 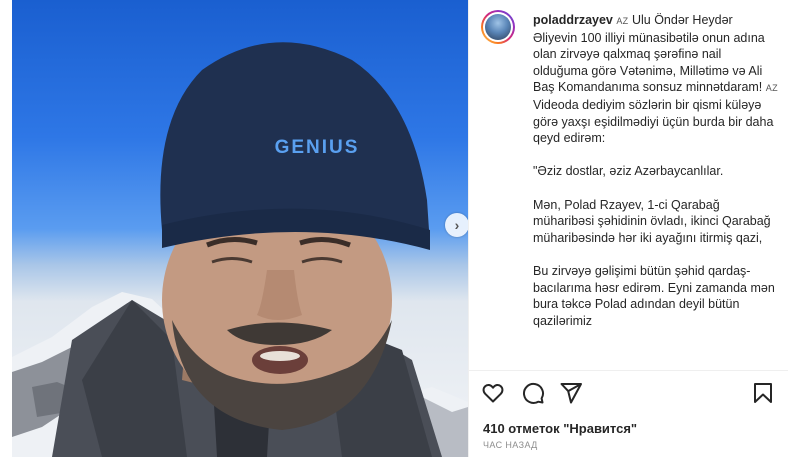 I want to click on next-slide-button: ›, so click(x=456, y=225).